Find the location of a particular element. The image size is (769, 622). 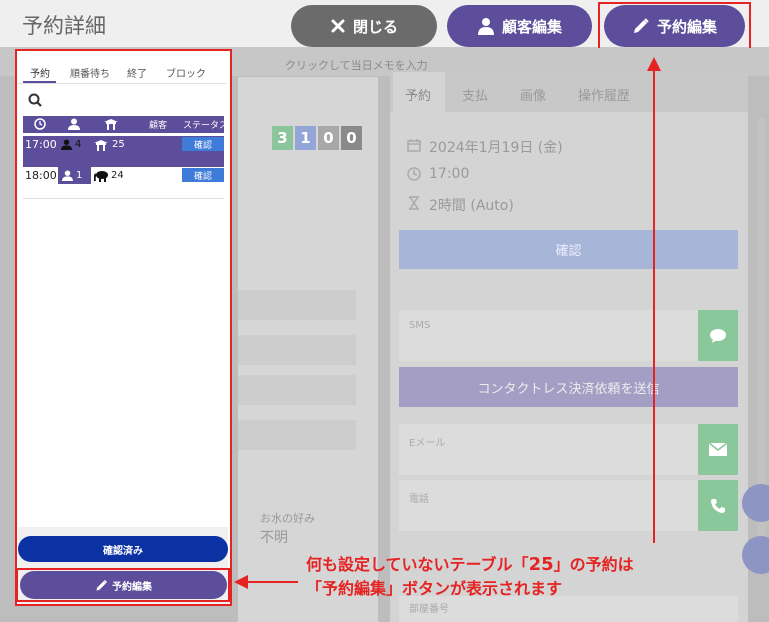

close-icon is located at coordinates (338, 26).